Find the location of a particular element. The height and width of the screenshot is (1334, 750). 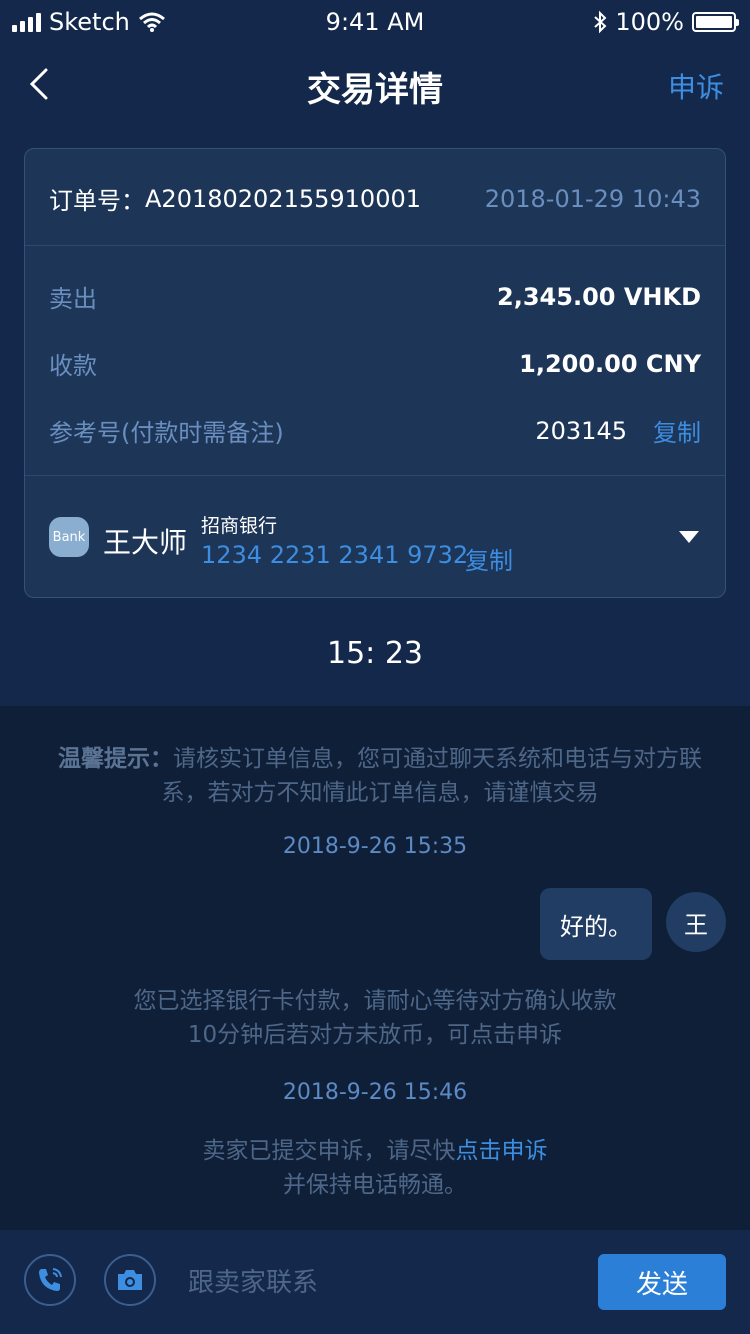

system-message: 您已选择银行卡付款，请耐心等待对方确认收款 10分钟后若对方未放币，可点击申诉 is located at coordinates (375, 1018).